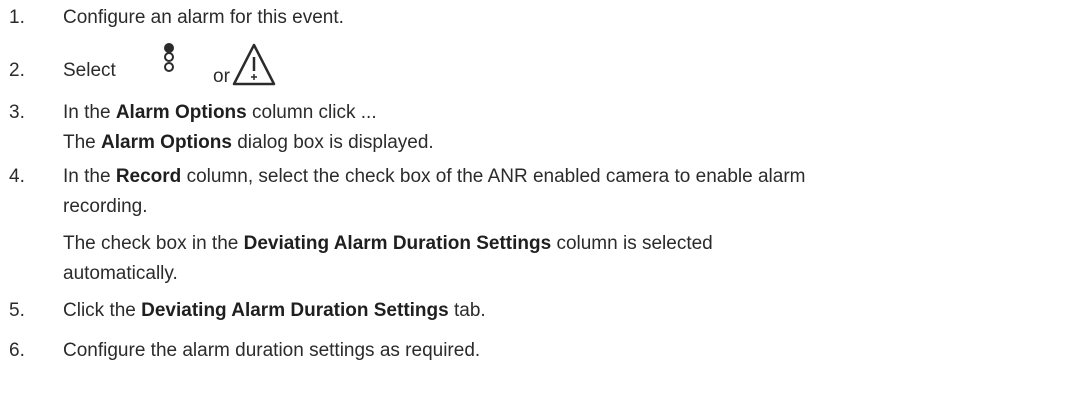 This screenshot has width=1088, height=397. Describe the element at coordinates (17, 350) in the screenshot. I see `step-number: 6.` at that location.